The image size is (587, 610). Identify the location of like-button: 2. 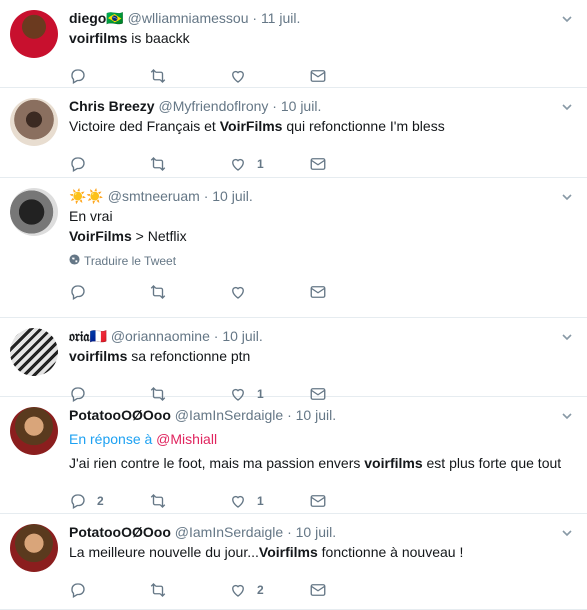
(269, 590).